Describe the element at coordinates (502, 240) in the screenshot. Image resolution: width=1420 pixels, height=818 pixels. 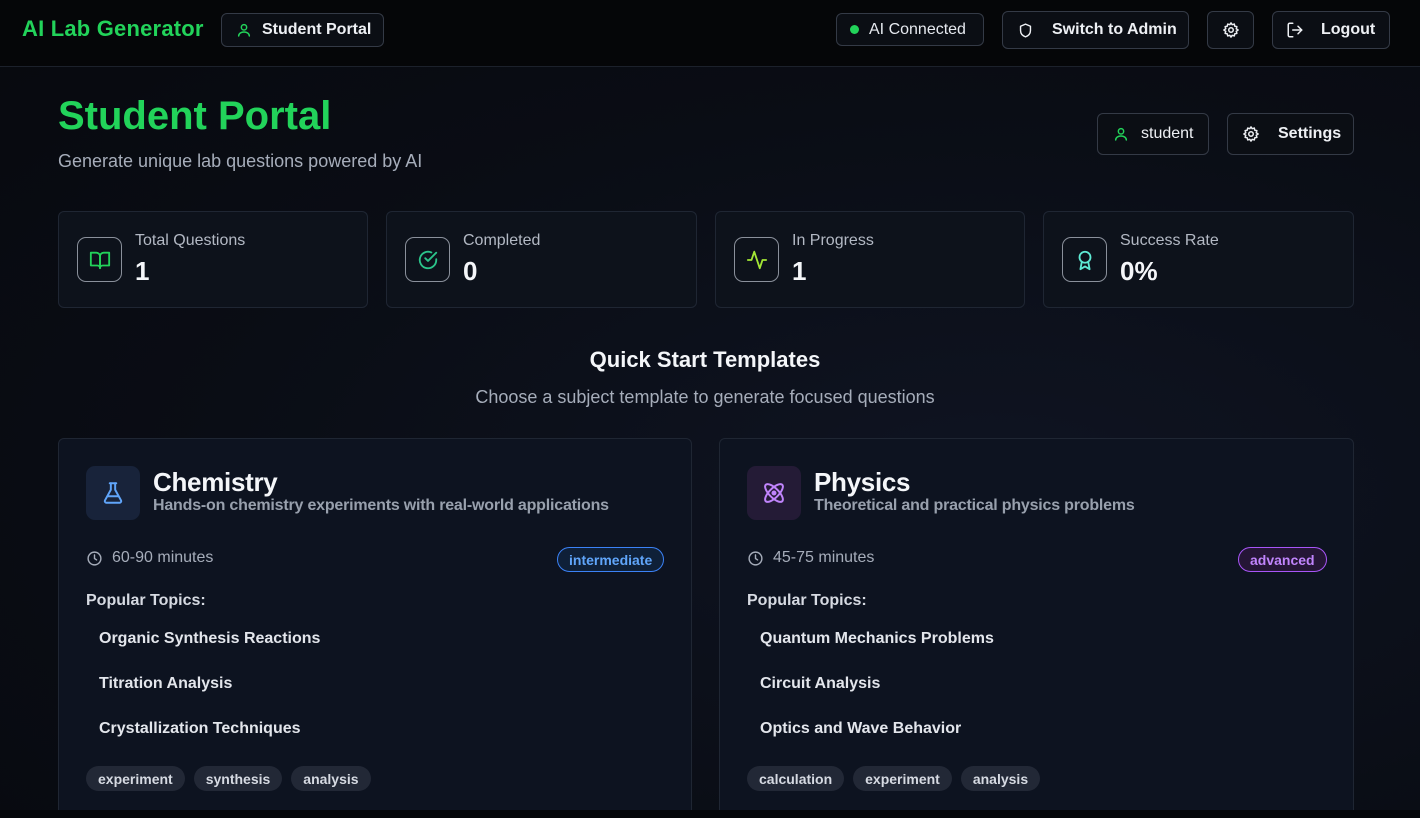
I see `stat-label: Completed` at that location.